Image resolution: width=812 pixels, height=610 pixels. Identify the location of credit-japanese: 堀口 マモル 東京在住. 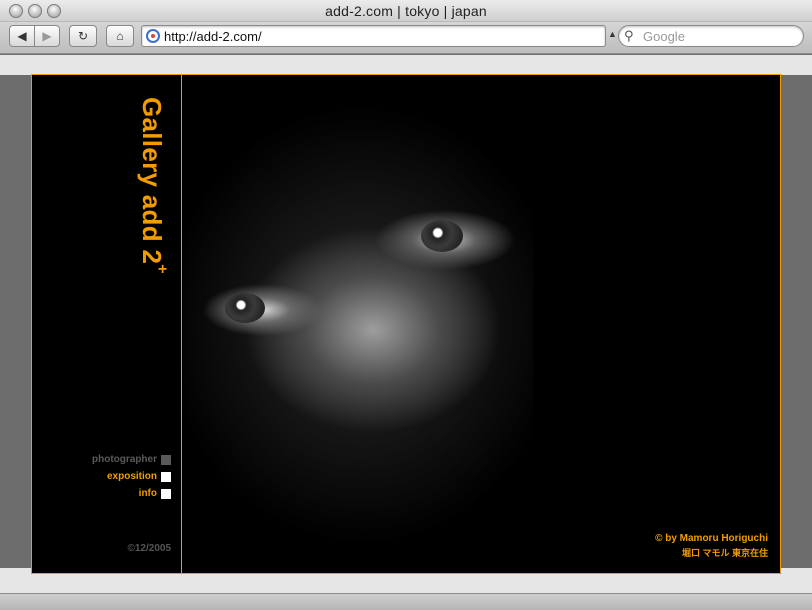
(724, 553).